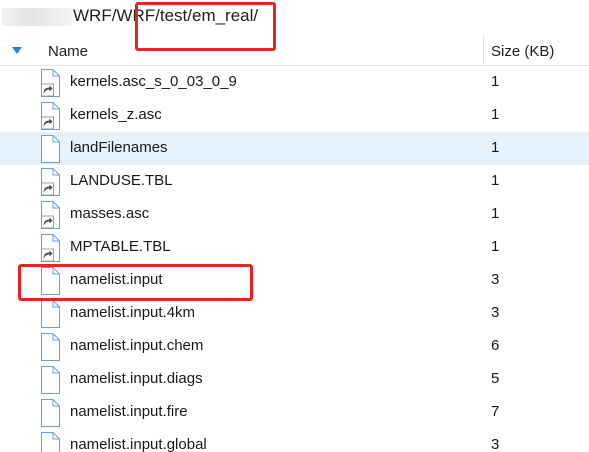 This screenshot has width=589, height=452. What do you see at coordinates (166, 15) in the screenshot?
I see `path-text: WRF/WRF/test/em_real/` at bounding box center [166, 15].